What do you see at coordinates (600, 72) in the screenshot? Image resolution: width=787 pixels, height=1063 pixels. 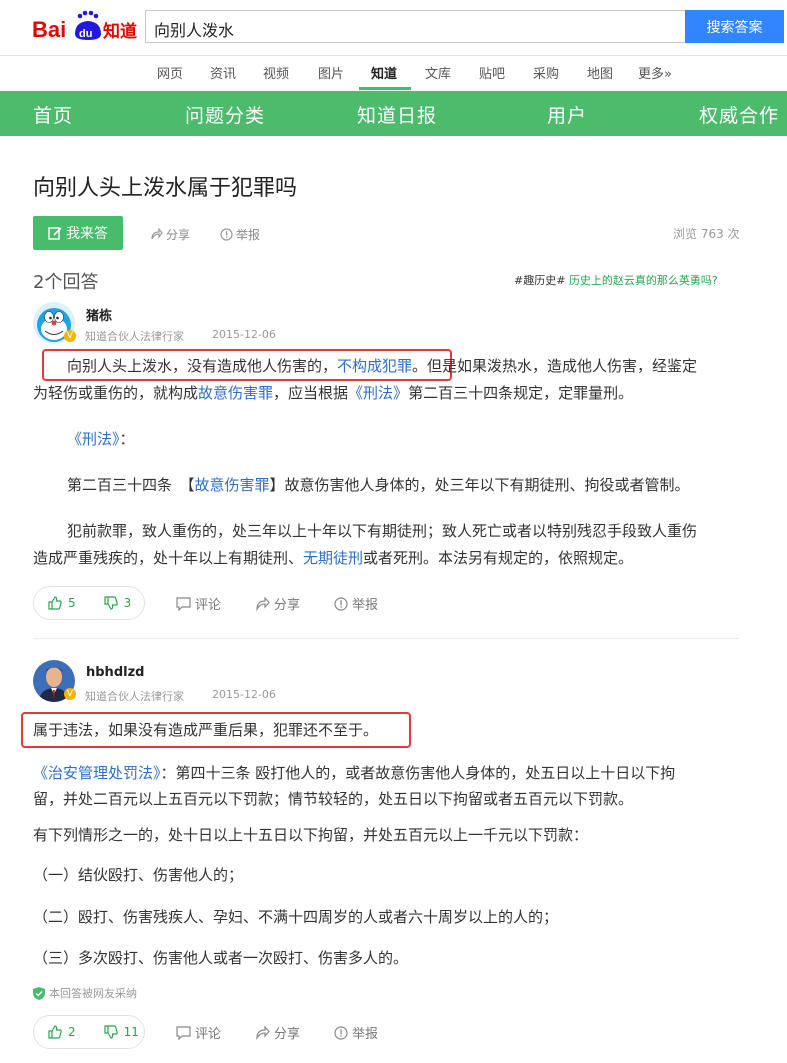 I see `nav-map: 地图` at bounding box center [600, 72].